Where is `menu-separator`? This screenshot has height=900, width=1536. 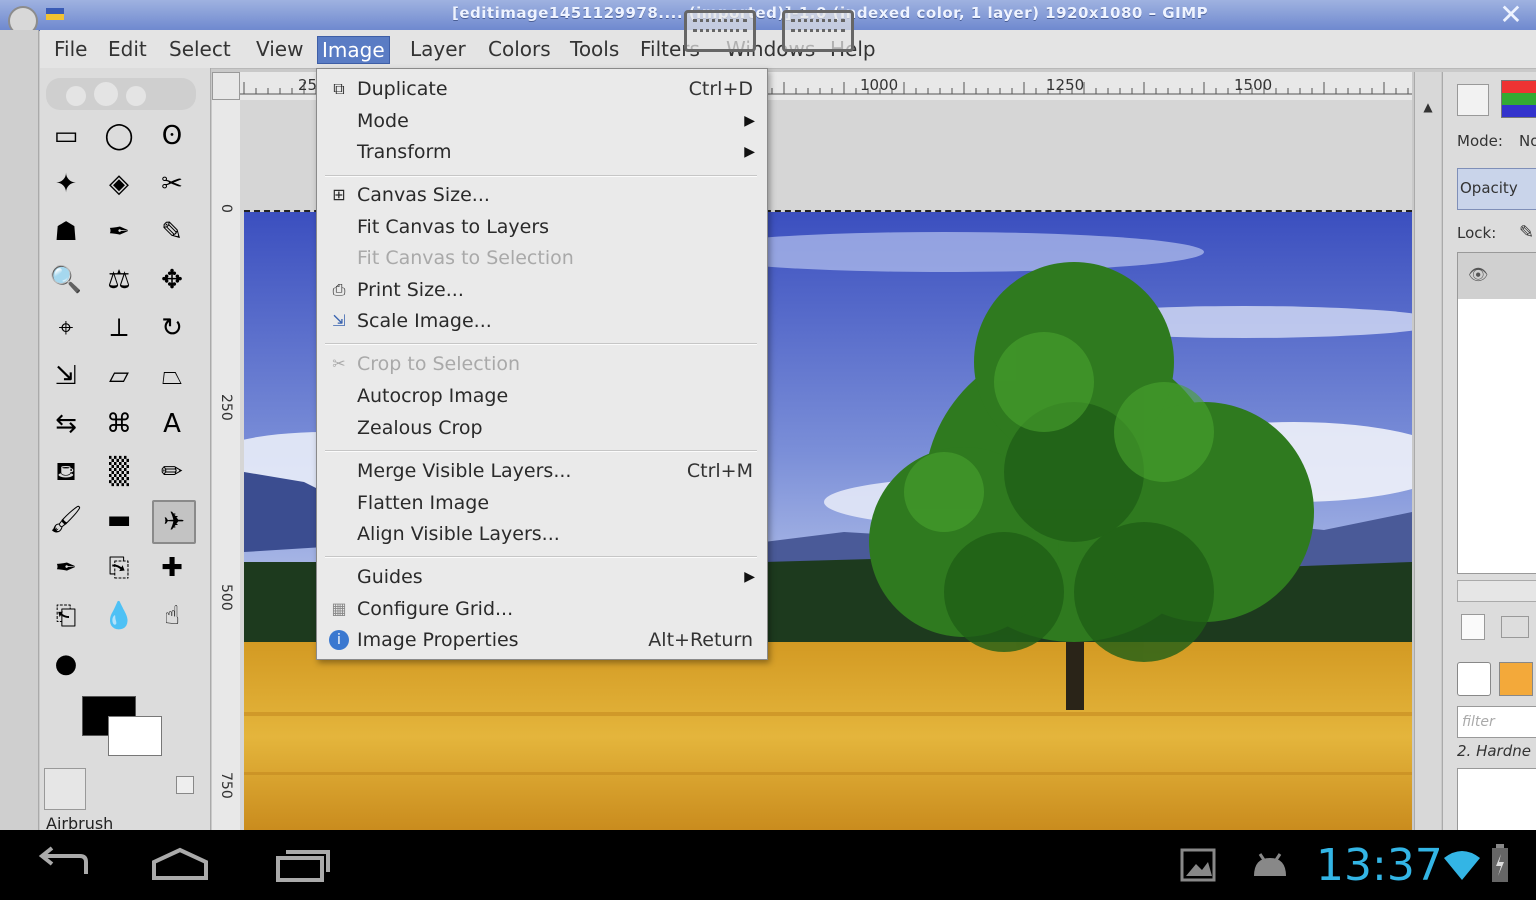 menu-separator is located at coordinates (541, 451).